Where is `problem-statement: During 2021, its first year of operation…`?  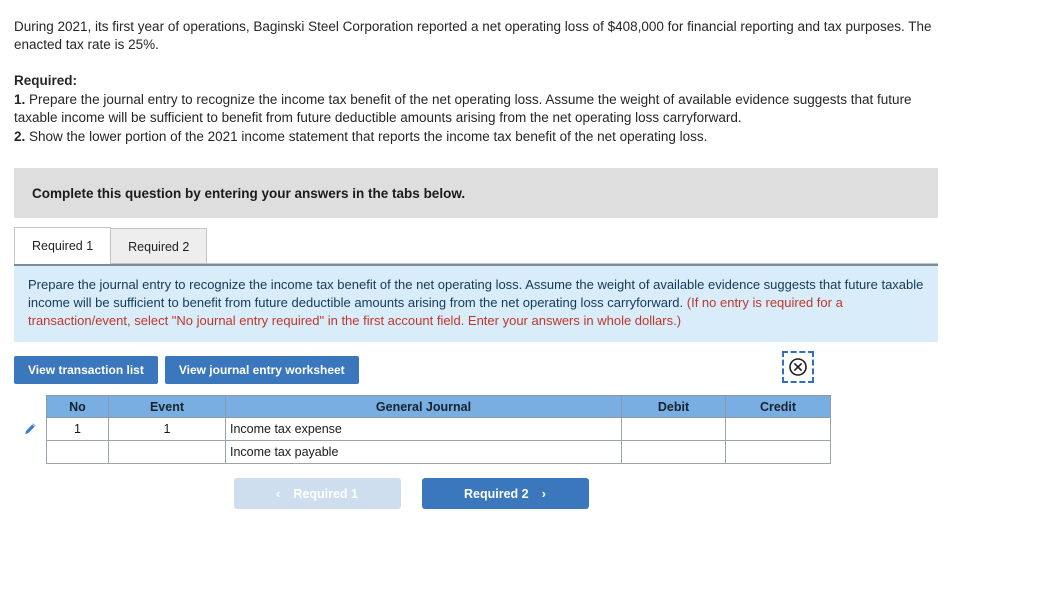
problem-statement: During 2021, its first year of operation… is located at coordinates (473, 35).